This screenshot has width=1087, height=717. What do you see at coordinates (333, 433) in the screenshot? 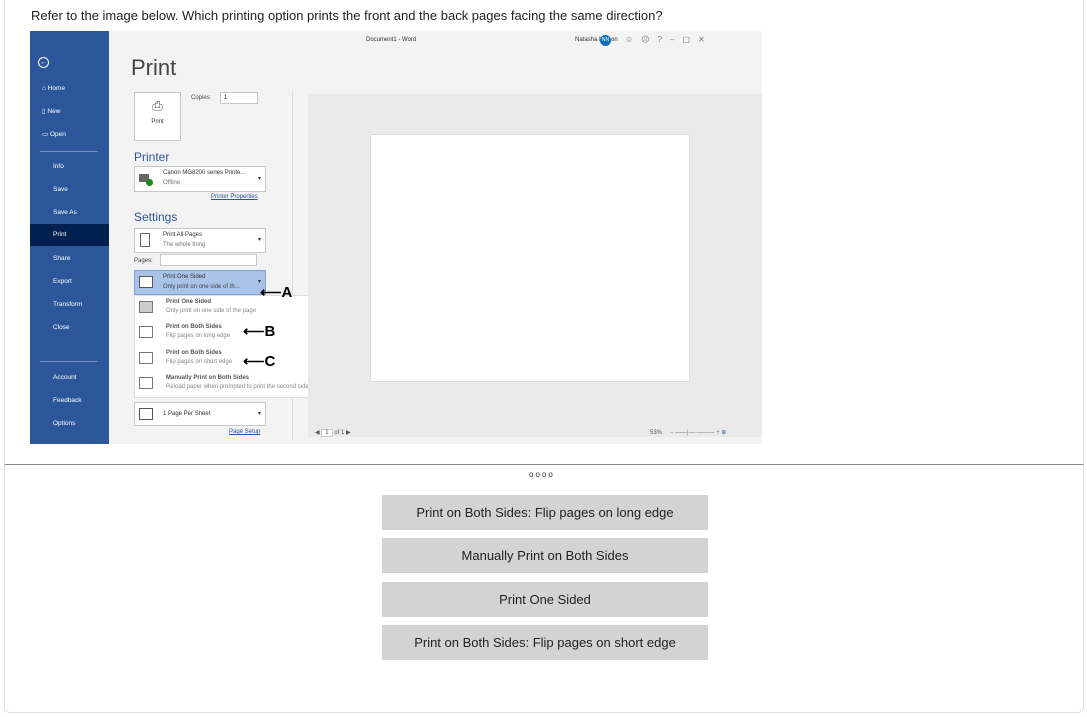
I see `page-navigator: ◀ 1 of 1 ▶` at bounding box center [333, 433].